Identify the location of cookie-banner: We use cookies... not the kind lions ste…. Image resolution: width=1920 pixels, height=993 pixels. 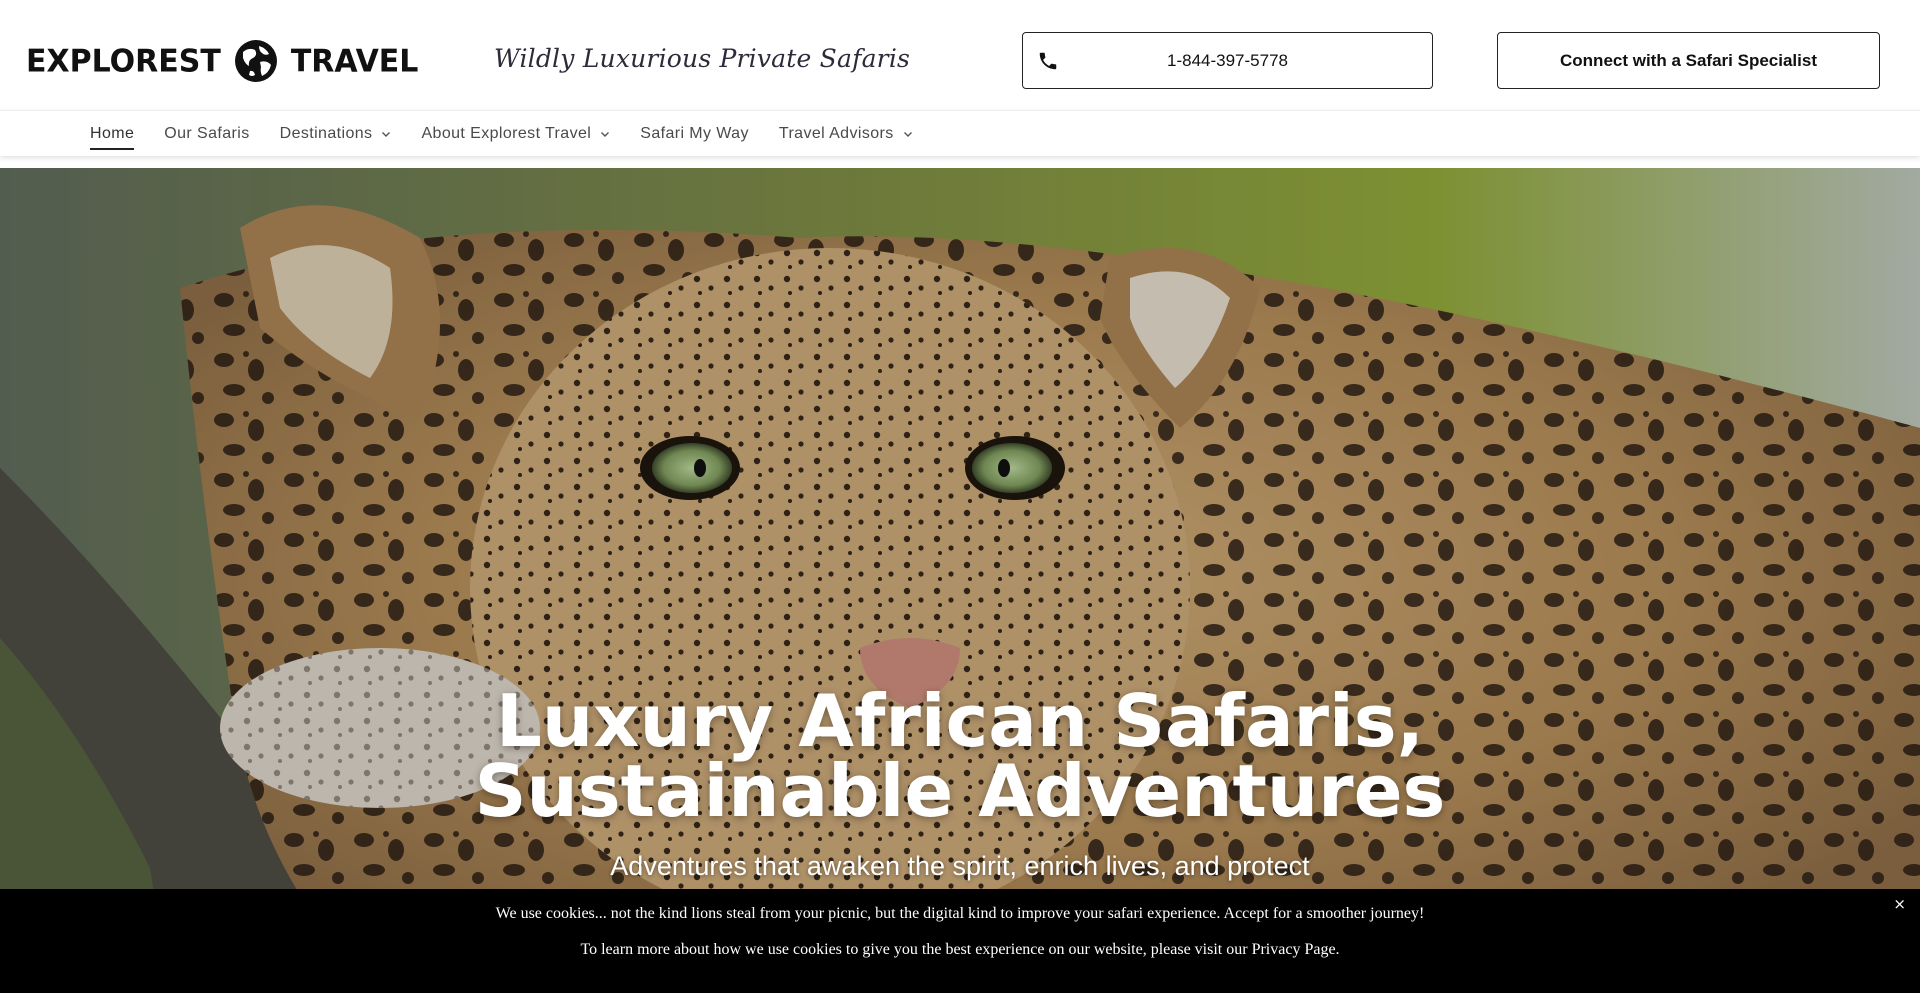
(960, 941).